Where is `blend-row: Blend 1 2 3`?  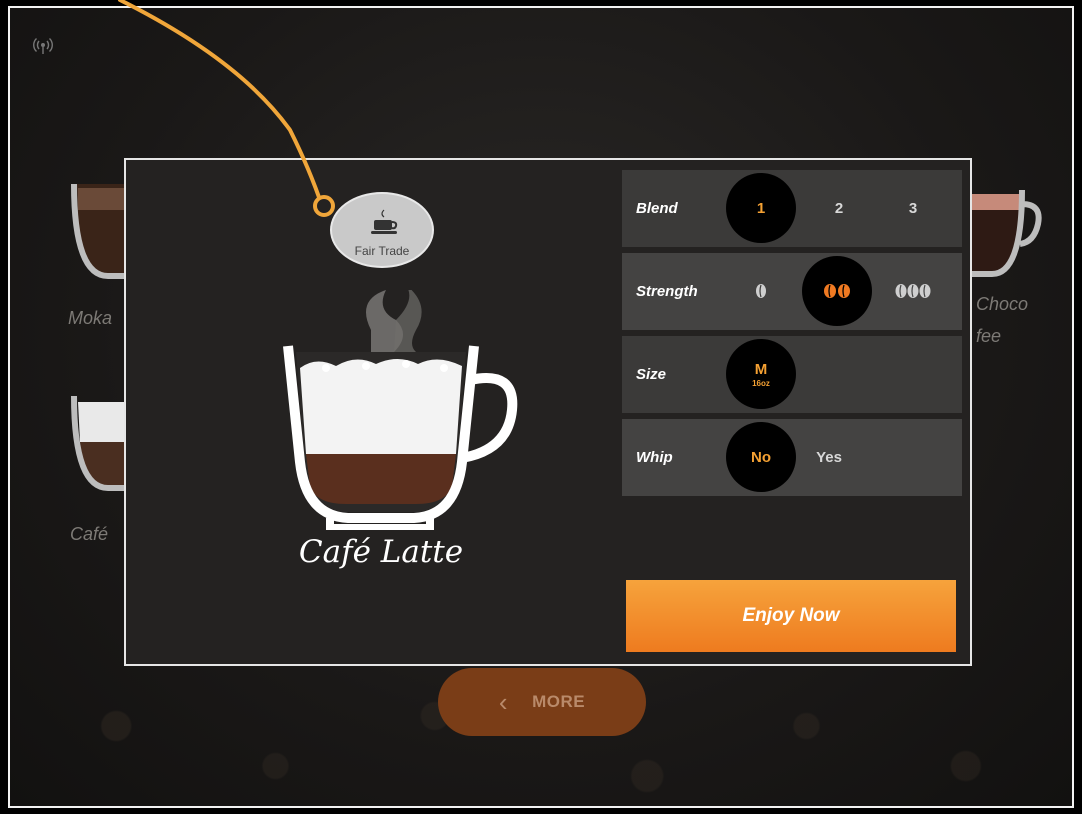 blend-row: Blend 1 2 3 is located at coordinates (792, 208).